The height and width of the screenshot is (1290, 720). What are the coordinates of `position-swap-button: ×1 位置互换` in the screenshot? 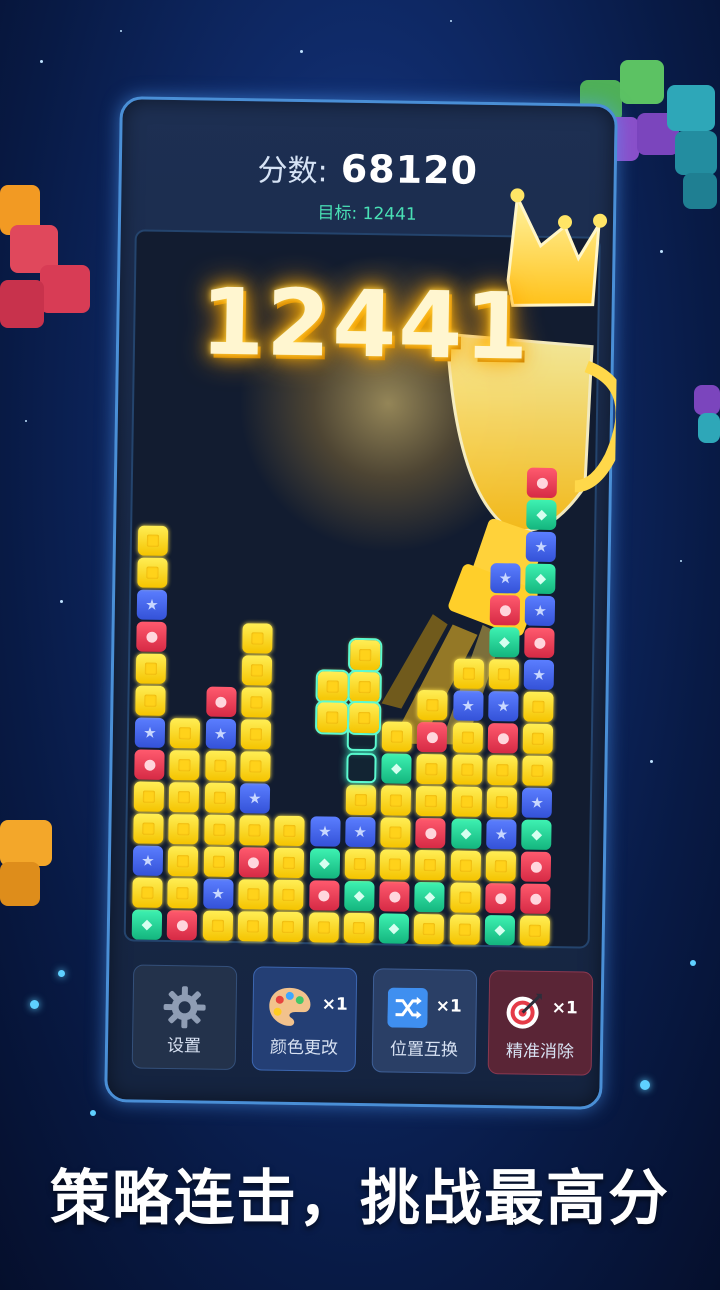 It's located at (424, 1021).